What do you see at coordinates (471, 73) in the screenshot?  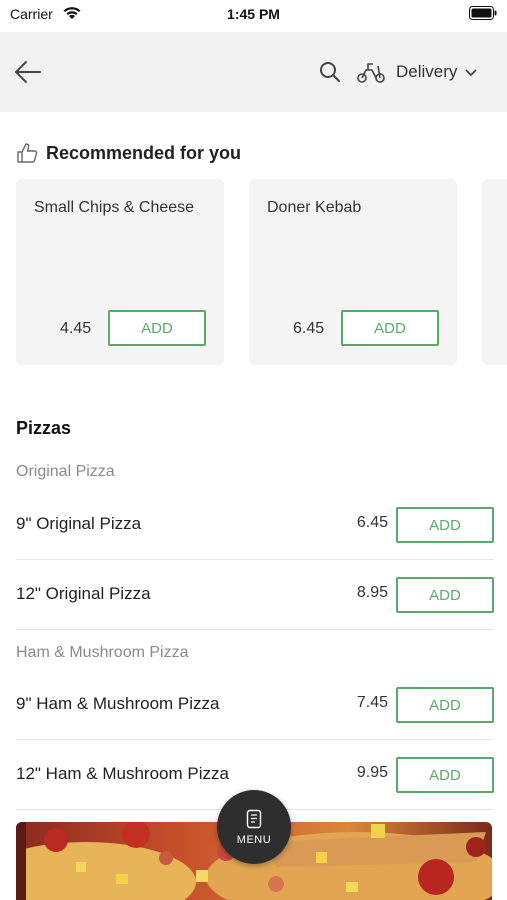 I see `chevron-down-icon` at bounding box center [471, 73].